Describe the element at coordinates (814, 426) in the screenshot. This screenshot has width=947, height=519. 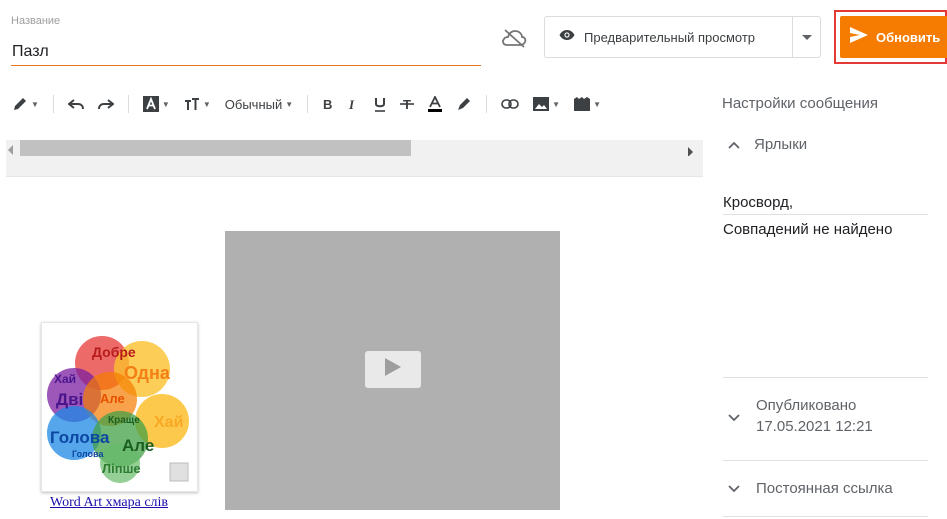
I see `published-date: 17.05.2021 12:21` at that location.